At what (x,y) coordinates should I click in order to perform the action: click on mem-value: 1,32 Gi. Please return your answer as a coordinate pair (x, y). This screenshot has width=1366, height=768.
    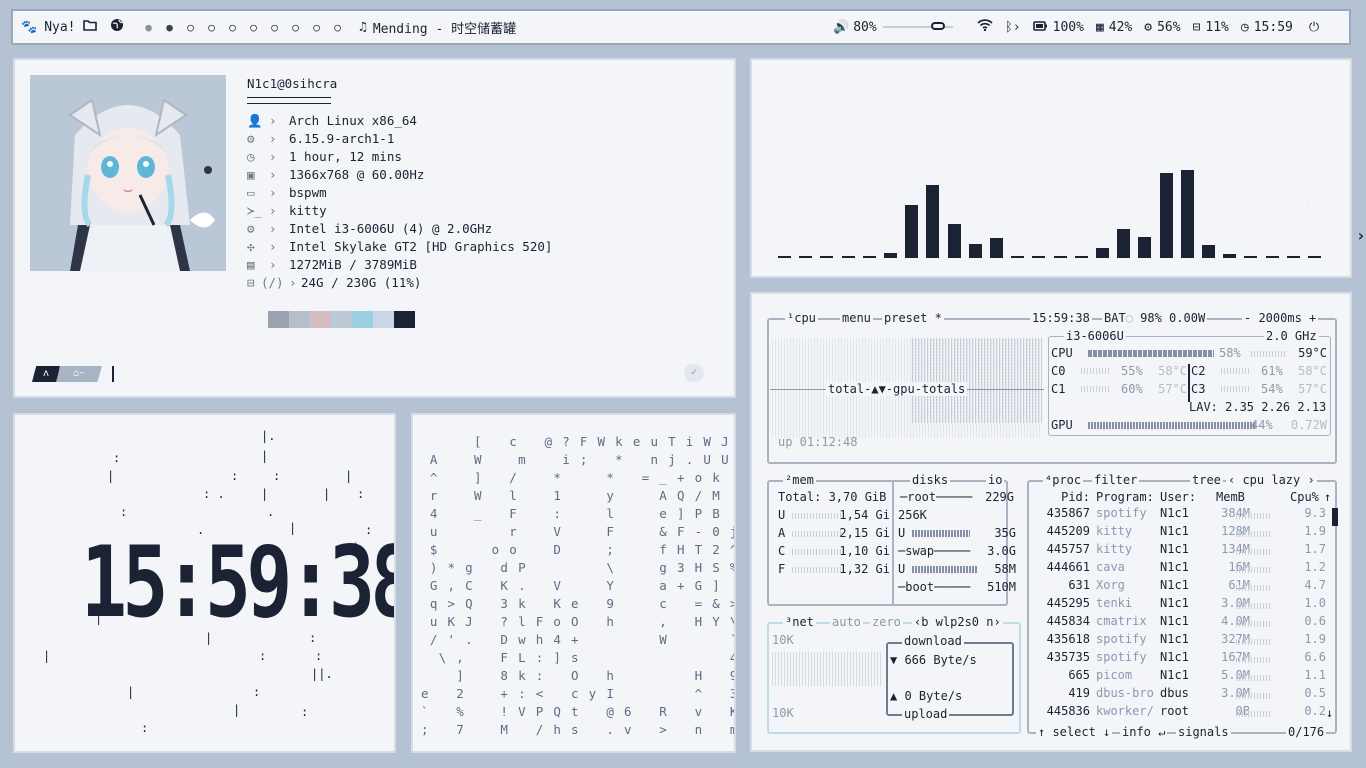
    Looking at the image, I should click on (864, 569).